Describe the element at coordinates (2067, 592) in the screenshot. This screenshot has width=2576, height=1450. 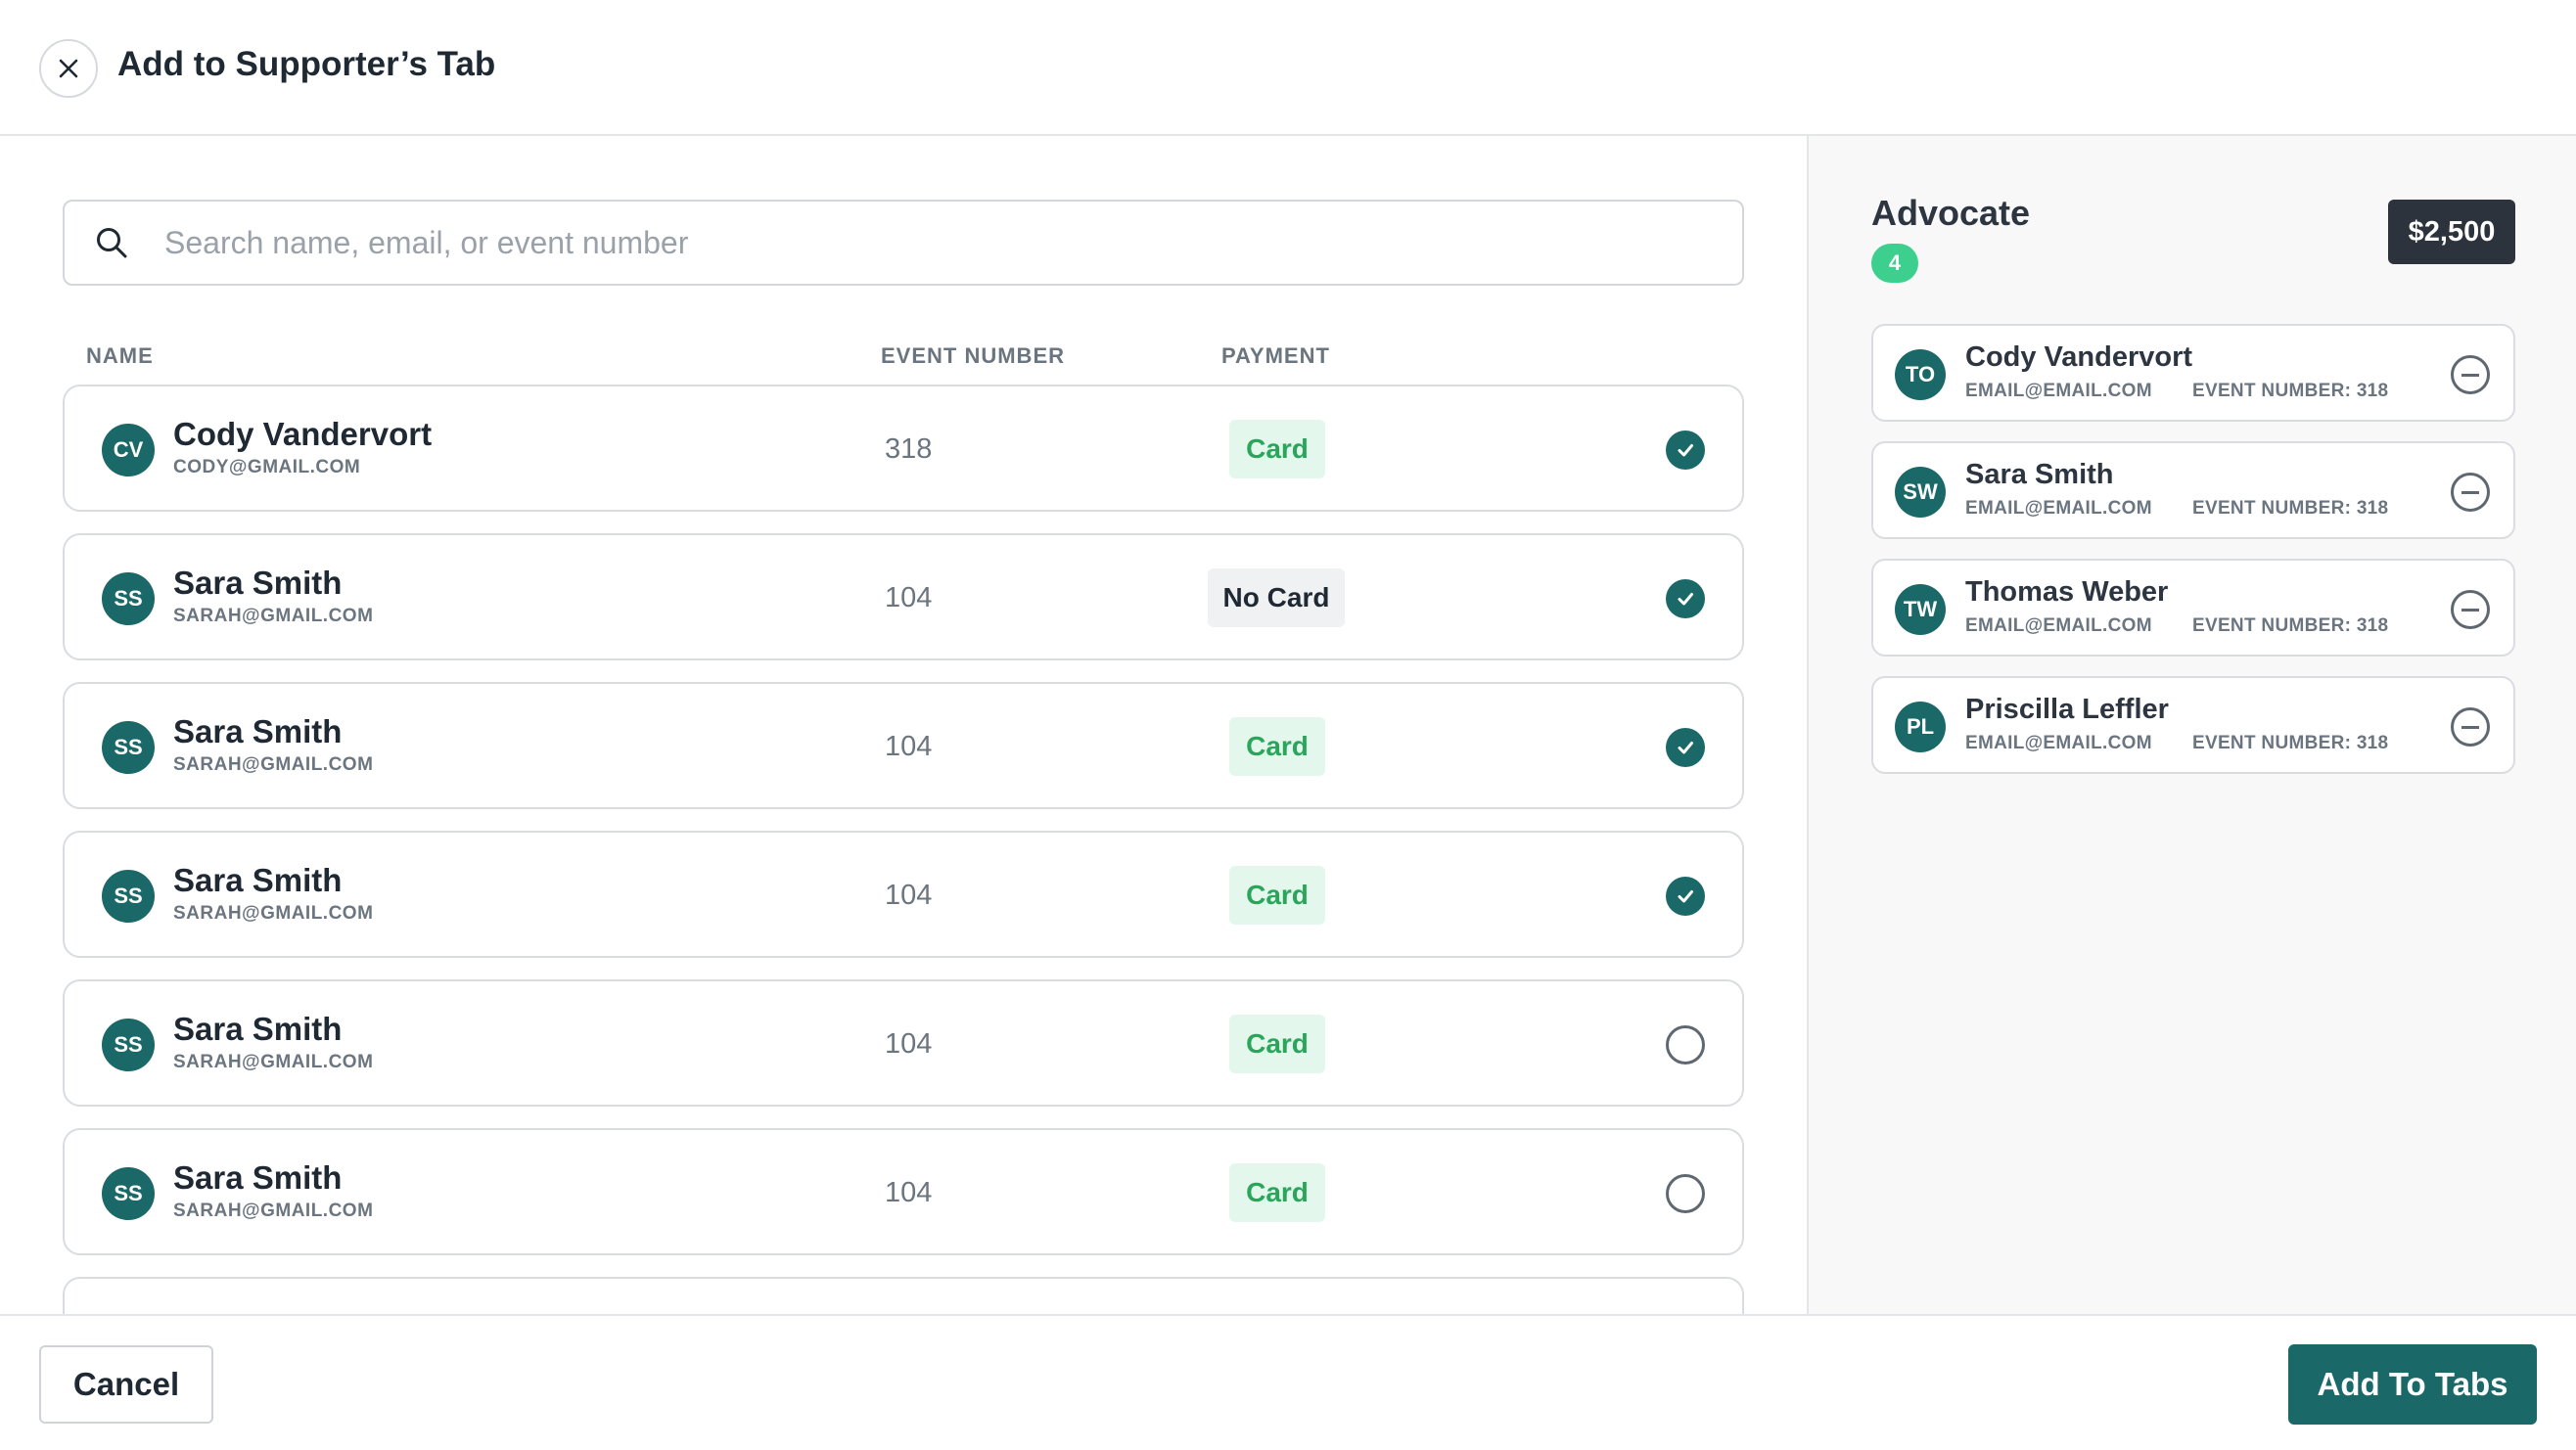
I see `member-name: Thomas Weber` at that location.